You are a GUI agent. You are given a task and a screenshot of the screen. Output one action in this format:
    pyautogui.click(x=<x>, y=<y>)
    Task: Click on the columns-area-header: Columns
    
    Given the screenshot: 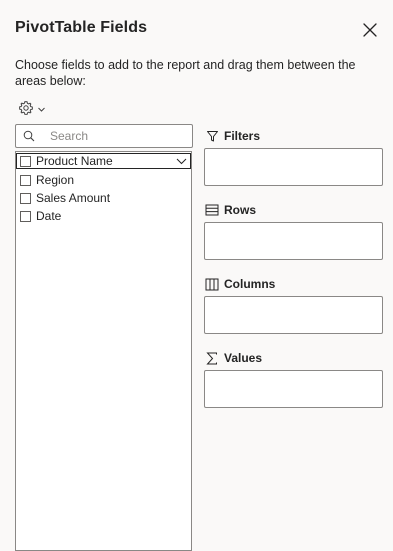 What is the action you would take?
    pyautogui.click(x=240, y=284)
    